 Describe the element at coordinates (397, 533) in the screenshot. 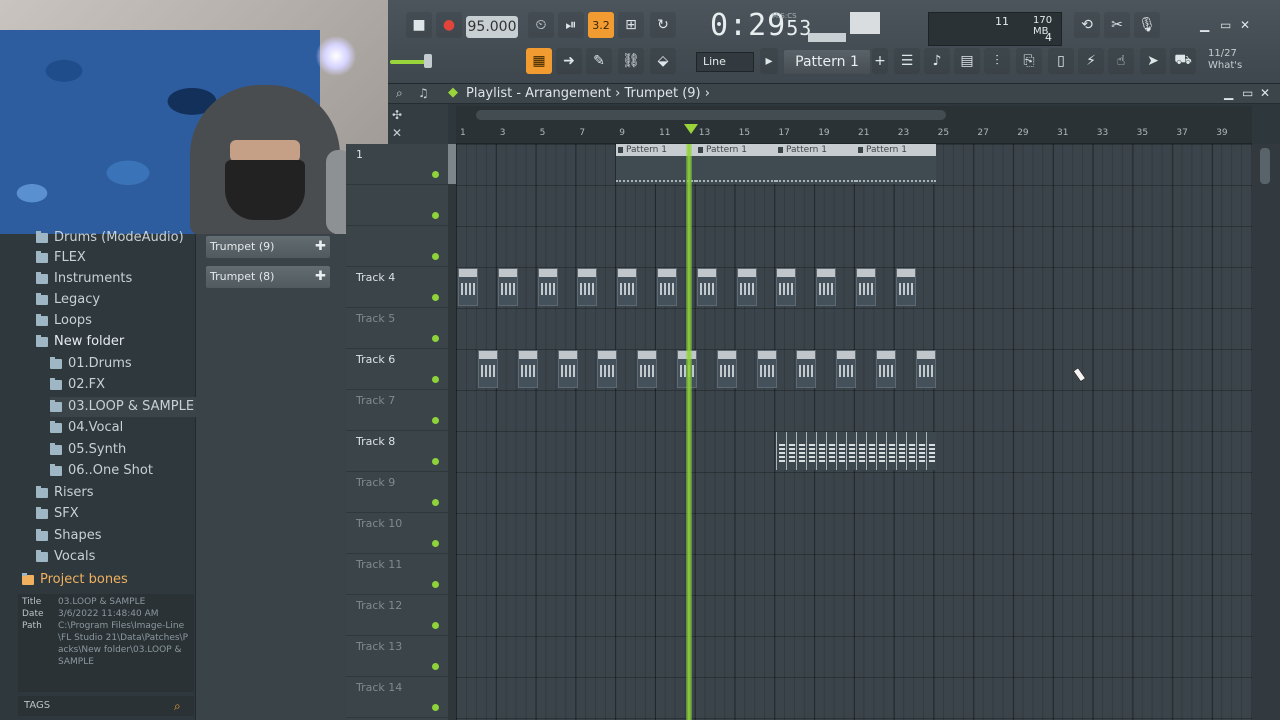

I see `track-header: Track 10` at that location.